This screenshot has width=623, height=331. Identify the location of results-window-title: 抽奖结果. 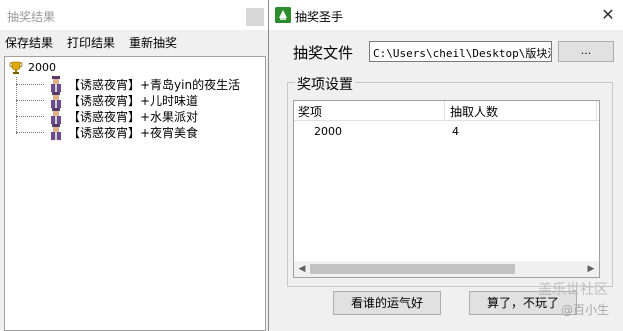
(31, 17).